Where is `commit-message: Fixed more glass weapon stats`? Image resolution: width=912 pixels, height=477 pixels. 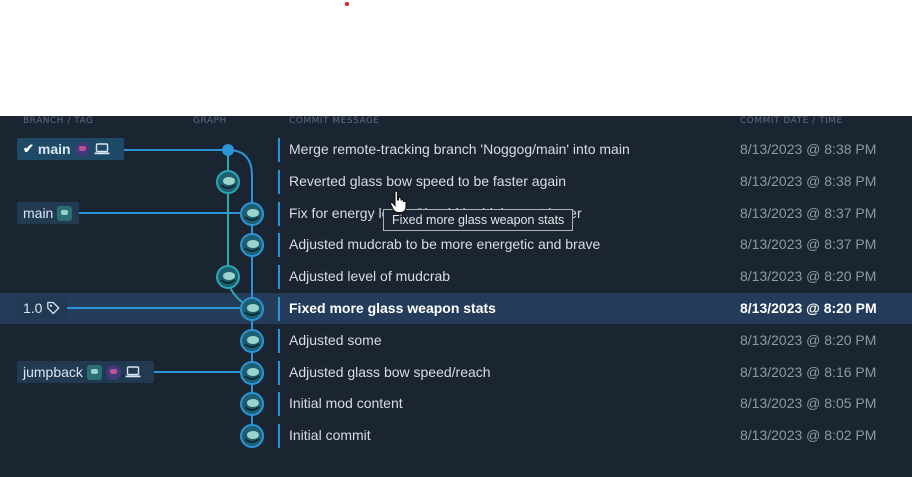 commit-message: Fixed more glass weapon stats is located at coordinates (392, 308).